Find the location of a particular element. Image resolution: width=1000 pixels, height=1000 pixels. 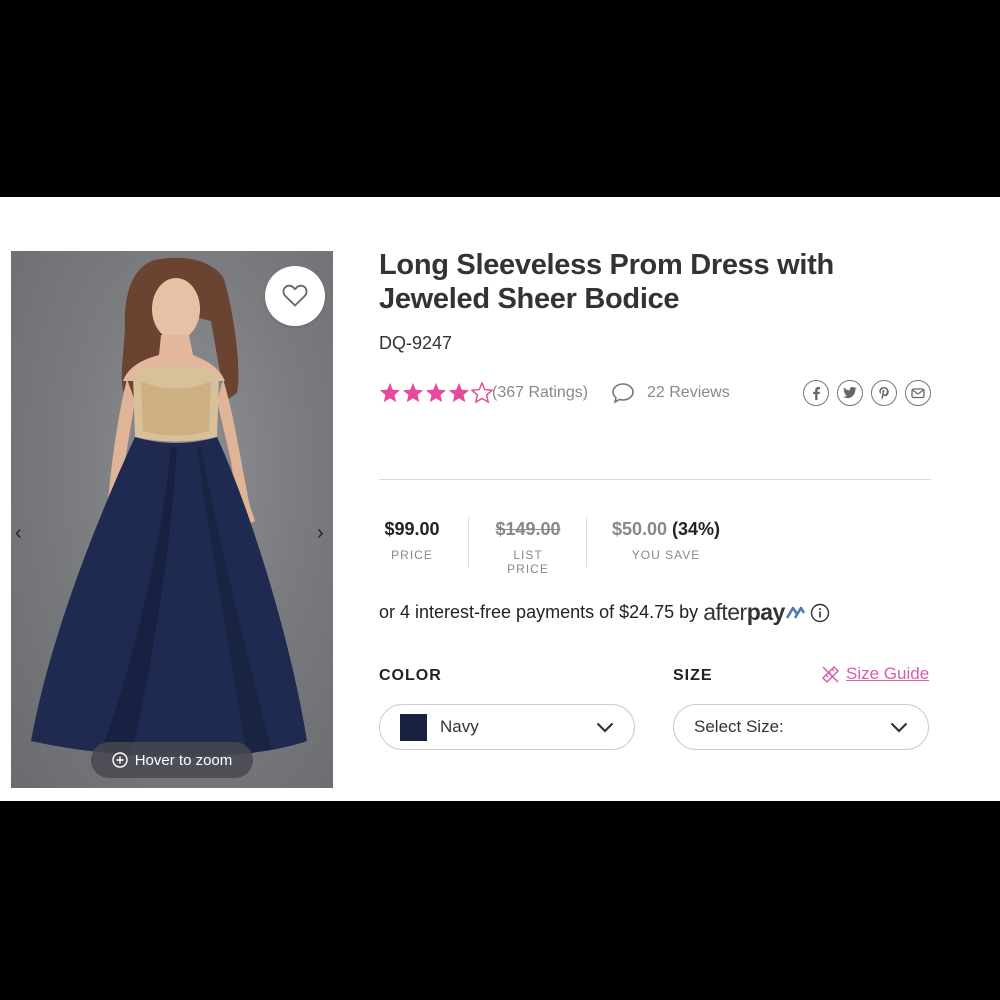

afterpay-mark-icon is located at coordinates (795, 612).